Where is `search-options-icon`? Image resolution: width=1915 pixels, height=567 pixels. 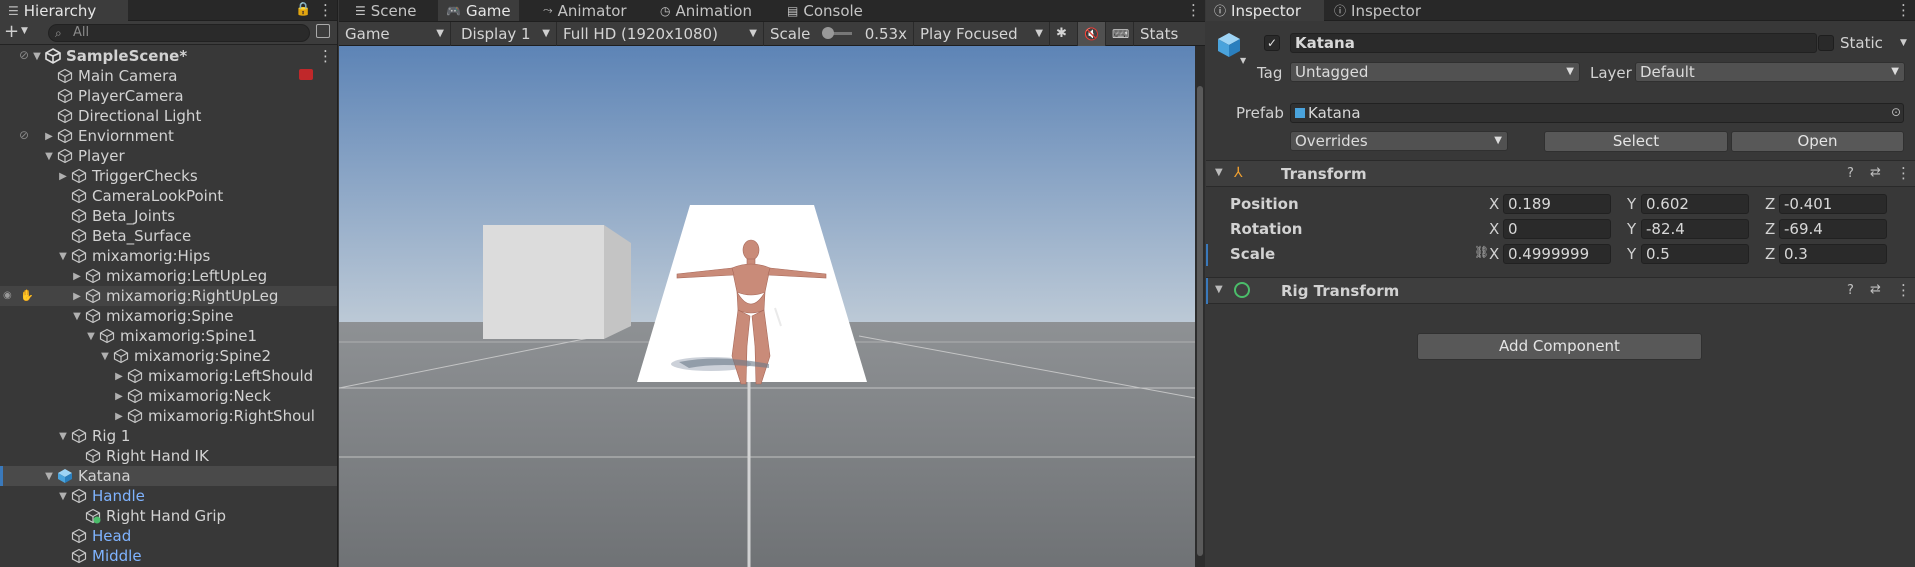
search-options-icon is located at coordinates (323, 31).